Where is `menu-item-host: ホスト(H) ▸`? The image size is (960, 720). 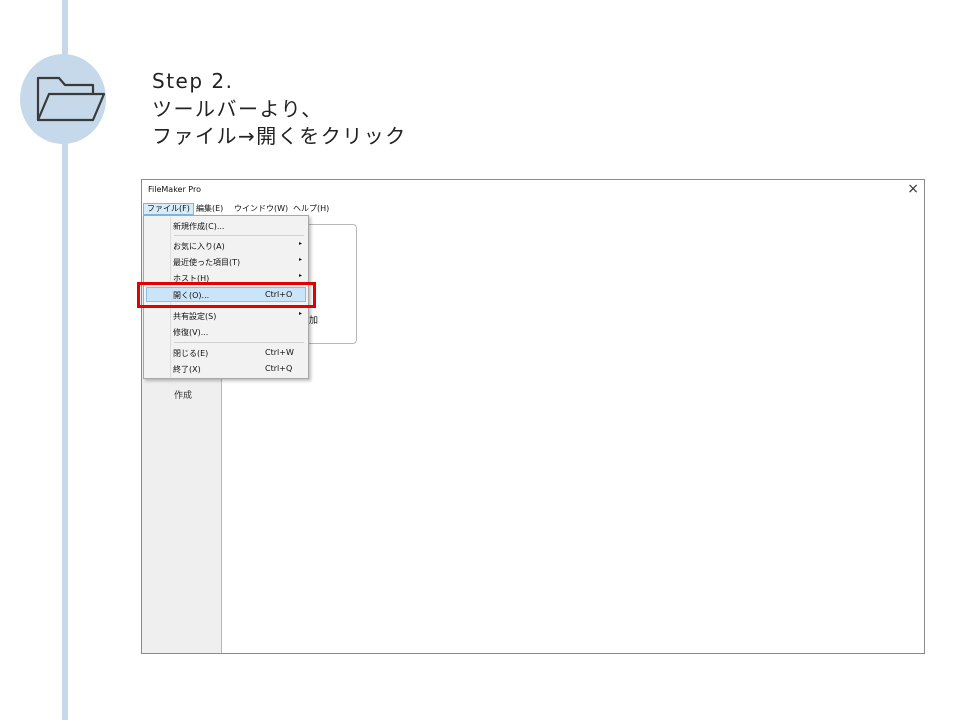
menu-item-host: ホスト(H) ▸ is located at coordinates (226, 276).